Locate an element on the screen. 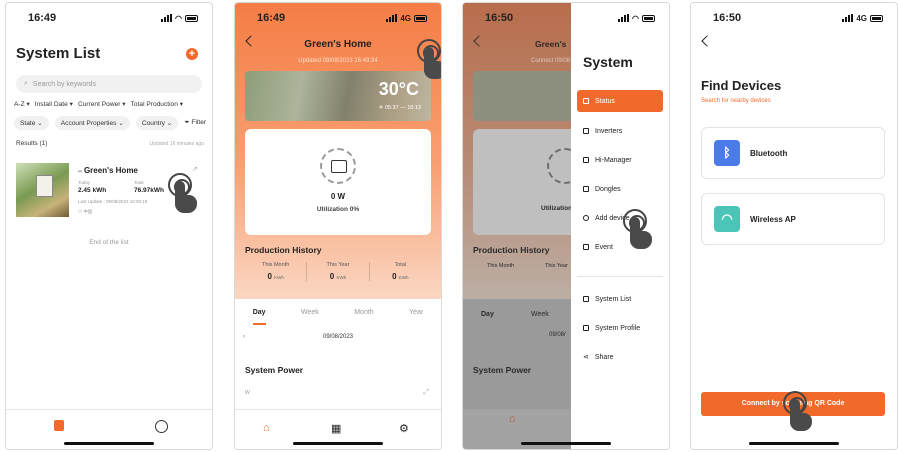 This screenshot has height=452, width=898. layout-icon: ▦ is located at coordinates (336, 428).